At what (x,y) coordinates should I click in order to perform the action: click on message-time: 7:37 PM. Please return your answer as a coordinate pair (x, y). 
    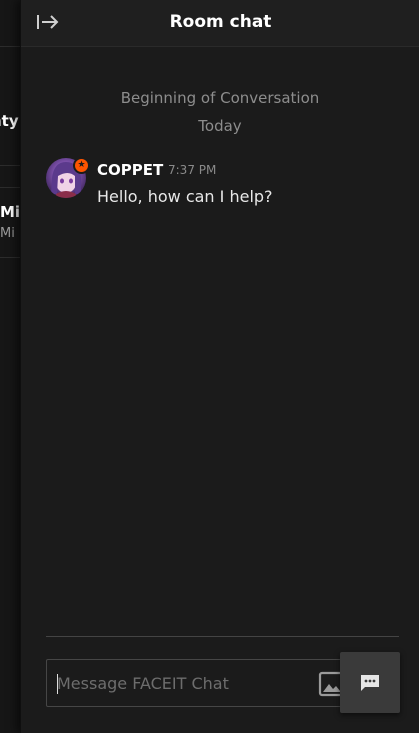
    Looking at the image, I should click on (192, 170).